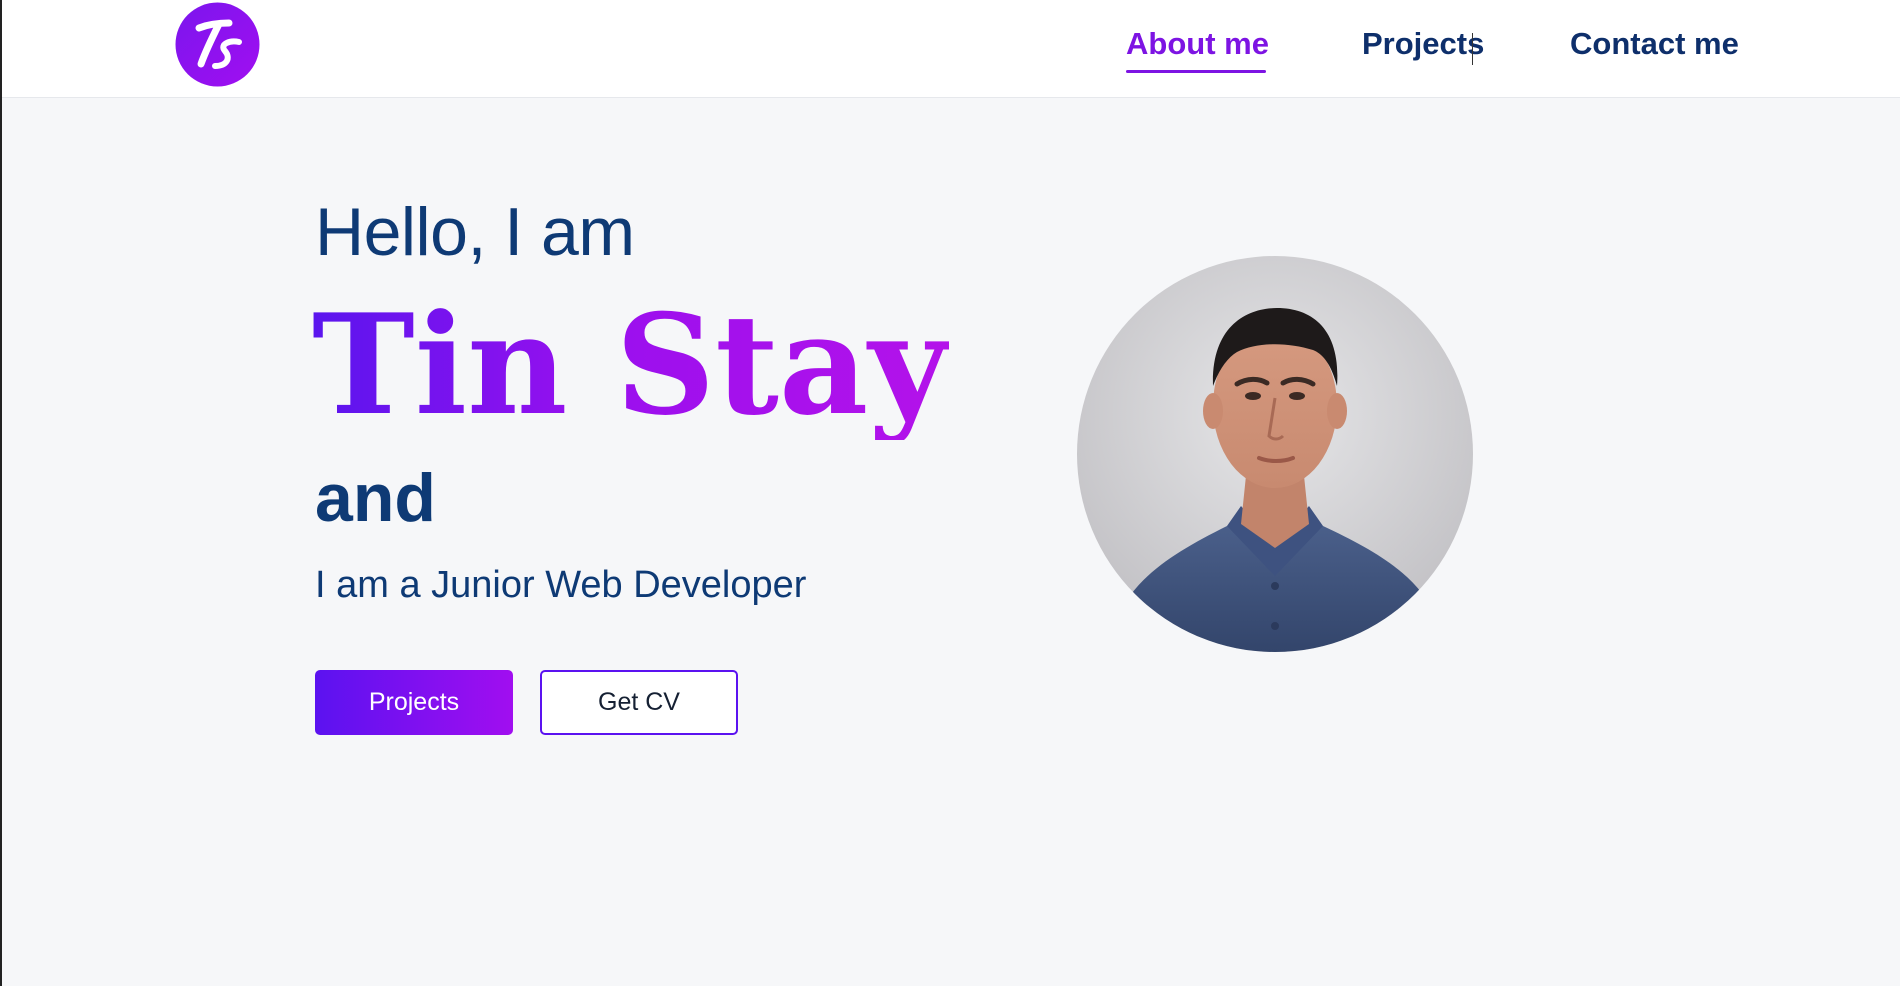  Describe the element at coordinates (475, 232) in the screenshot. I see `greeting-text: Hello, I am` at that location.